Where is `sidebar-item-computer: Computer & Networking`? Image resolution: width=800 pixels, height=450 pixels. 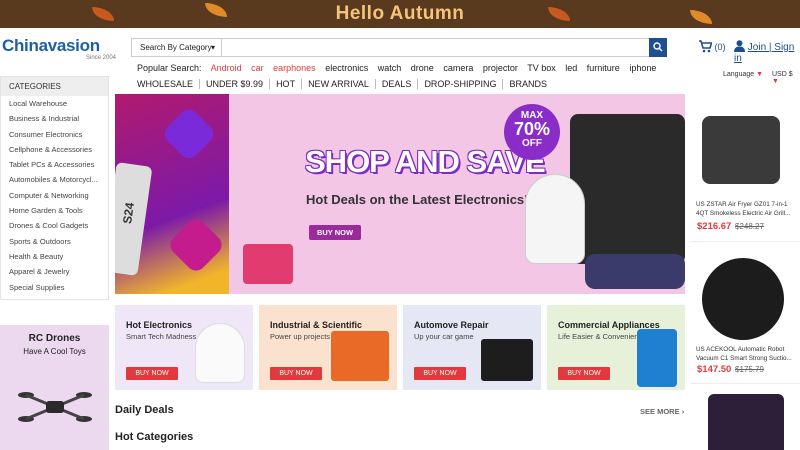 sidebar-item-computer: Computer & Networking is located at coordinates (54, 195).